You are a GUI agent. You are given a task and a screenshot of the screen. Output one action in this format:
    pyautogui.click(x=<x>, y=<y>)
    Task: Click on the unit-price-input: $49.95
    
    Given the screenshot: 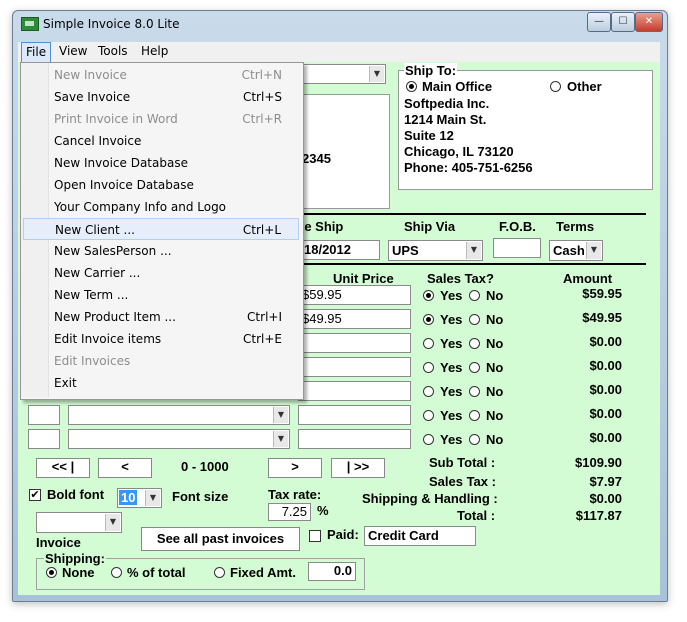 What is the action you would take?
    pyautogui.click(x=354, y=319)
    